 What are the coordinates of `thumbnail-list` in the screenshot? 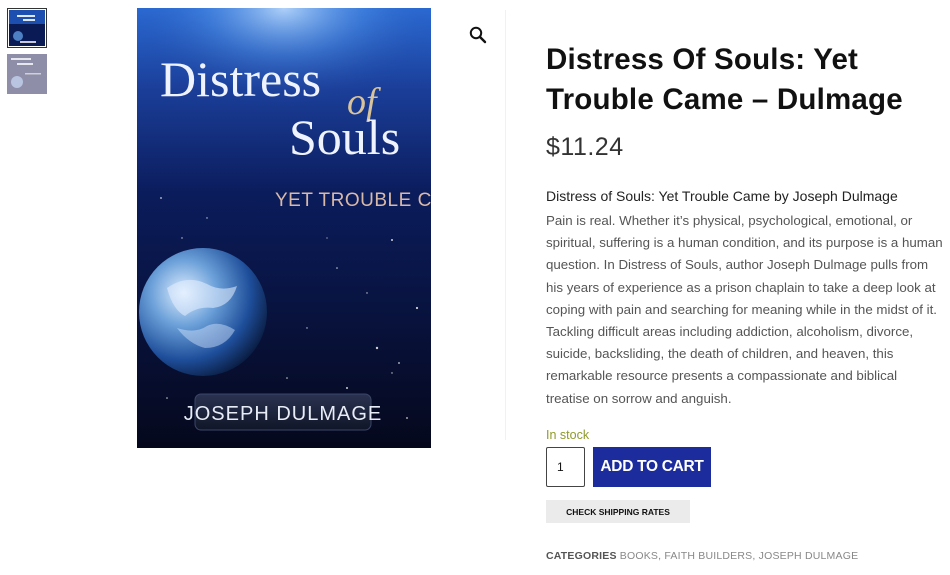 It's located at (27, 54).